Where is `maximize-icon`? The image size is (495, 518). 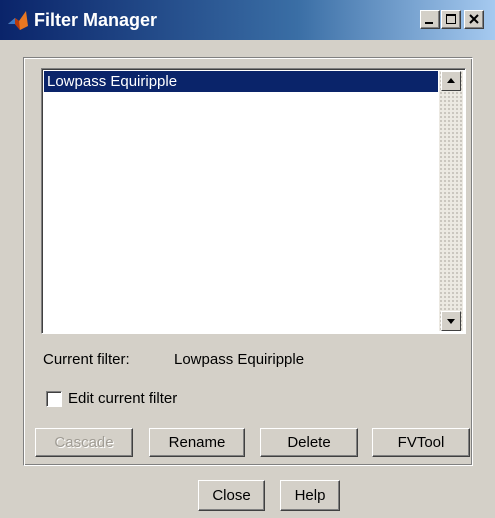
maximize-icon is located at coordinates (451, 19).